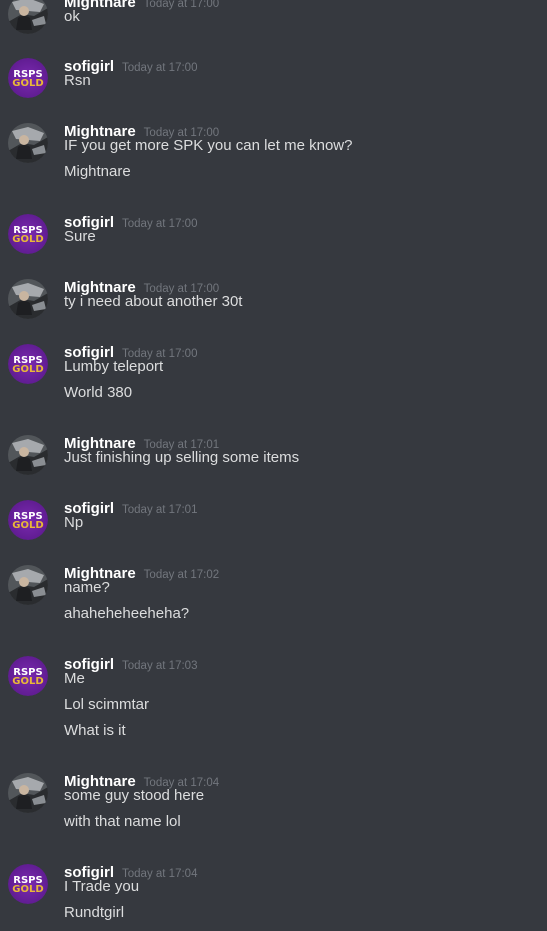 Image resolution: width=547 pixels, height=931 pixels. What do you see at coordinates (74, 678) in the screenshot?
I see `message-text: Me` at bounding box center [74, 678].